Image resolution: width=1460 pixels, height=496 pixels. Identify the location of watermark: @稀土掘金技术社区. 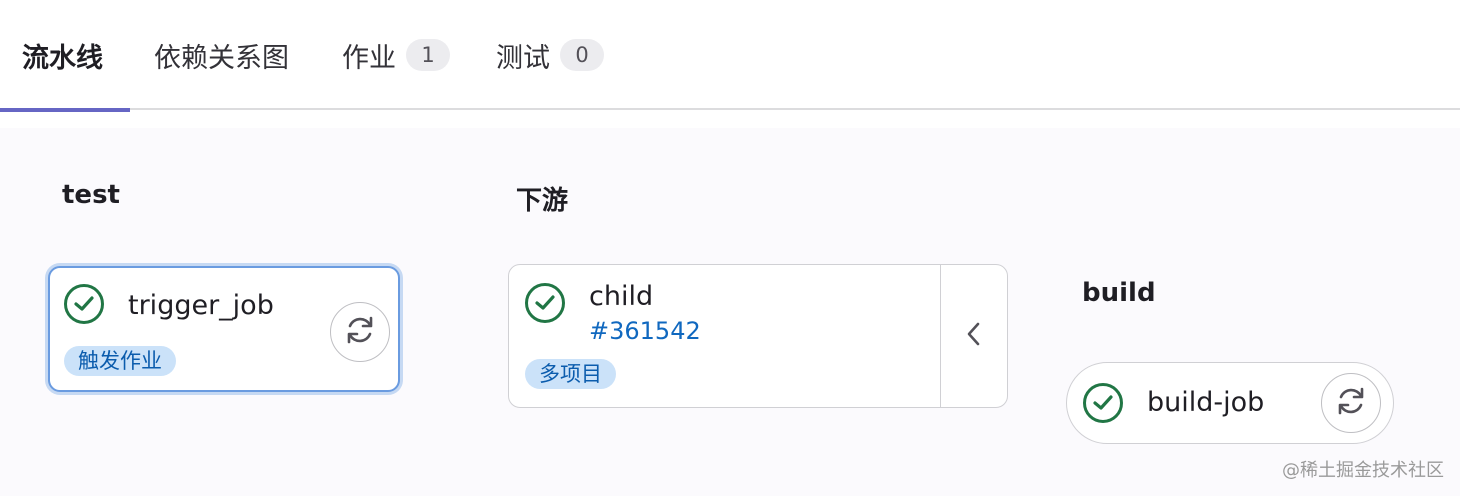
(1363, 470).